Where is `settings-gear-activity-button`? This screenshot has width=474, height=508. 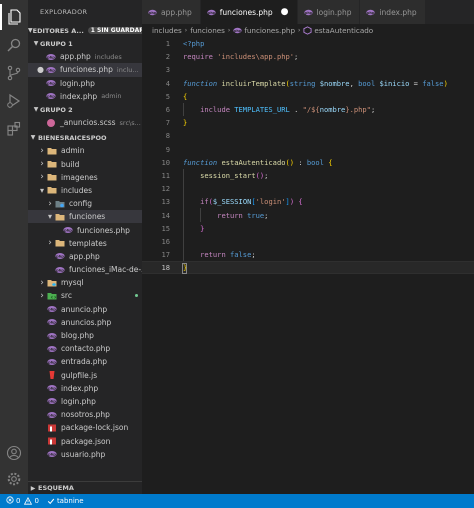 settings-gear-activity-button is located at coordinates (14, 479).